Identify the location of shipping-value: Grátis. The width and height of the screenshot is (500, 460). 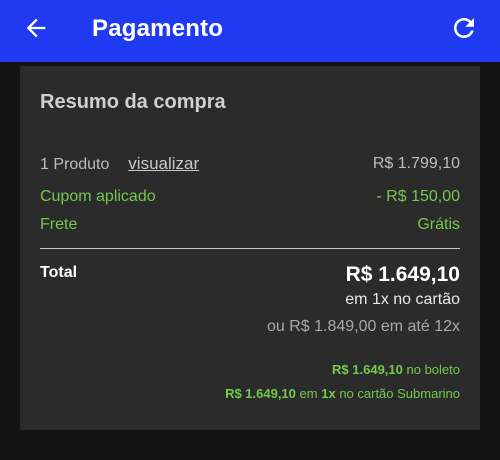
(438, 224).